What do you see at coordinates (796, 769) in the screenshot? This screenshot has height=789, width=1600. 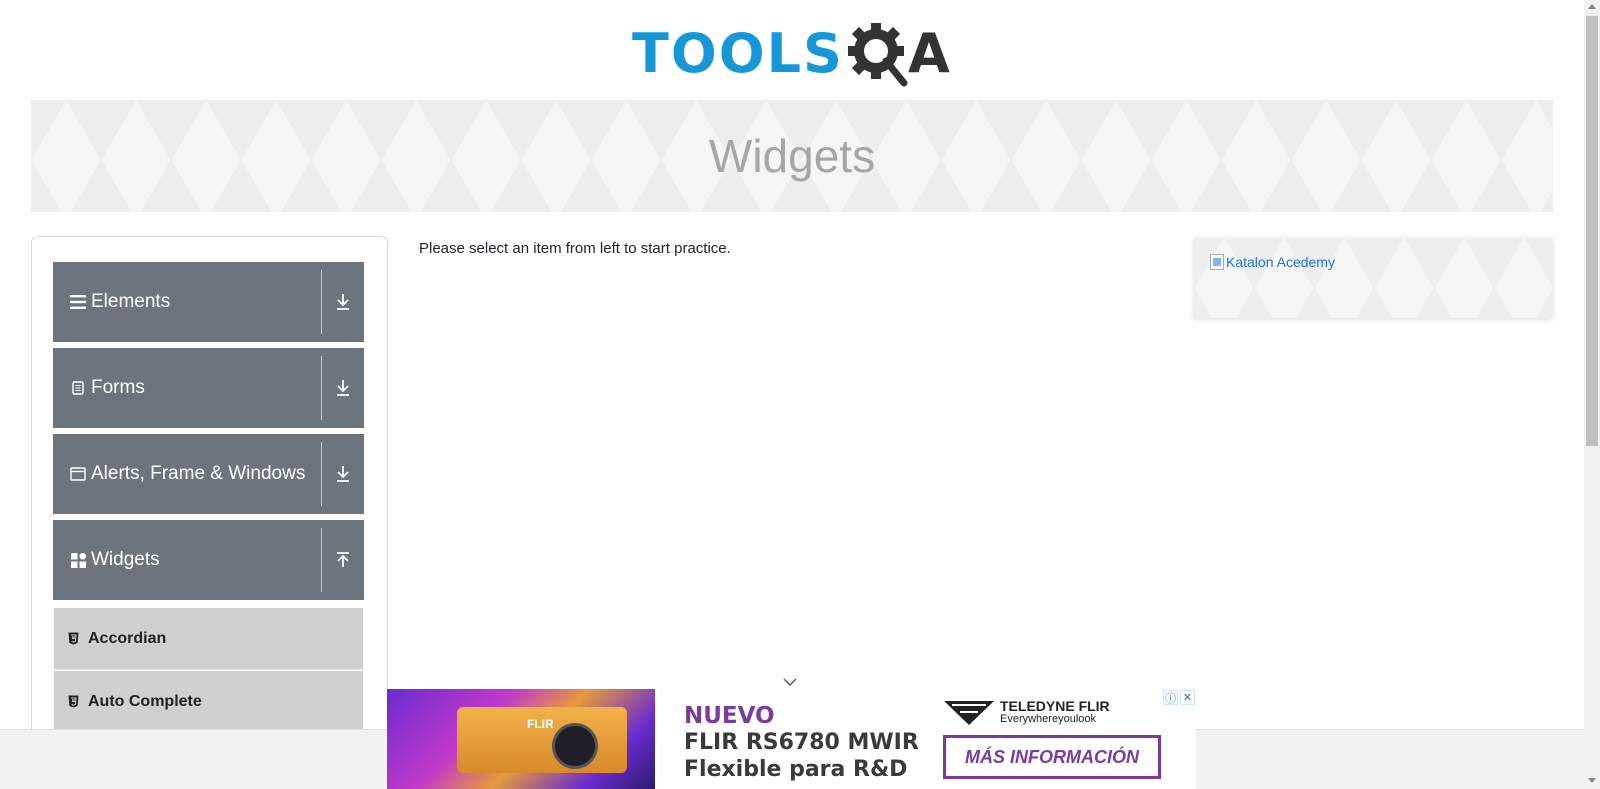 I see `ad-line-2: Flexible para R&D` at bounding box center [796, 769].